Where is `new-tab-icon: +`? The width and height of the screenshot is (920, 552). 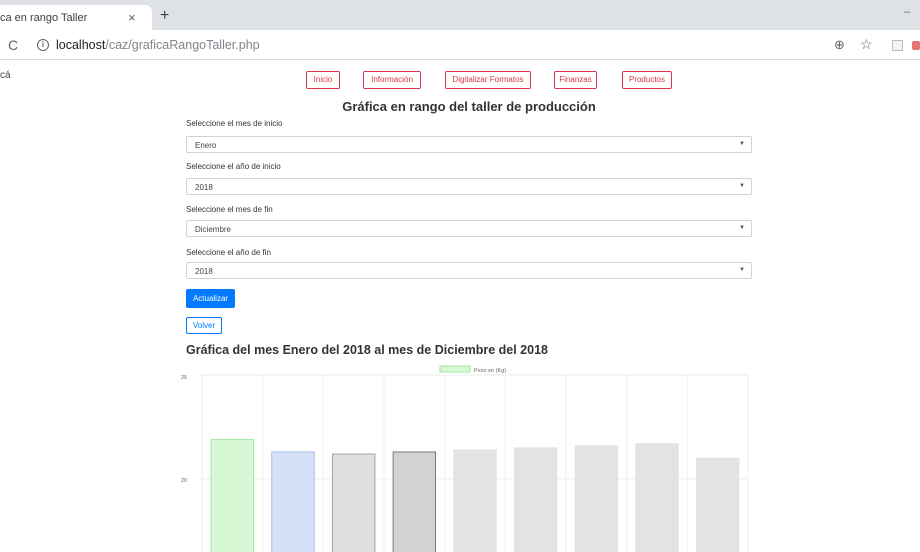 new-tab-icon: + is located at coordinates (164, 16).